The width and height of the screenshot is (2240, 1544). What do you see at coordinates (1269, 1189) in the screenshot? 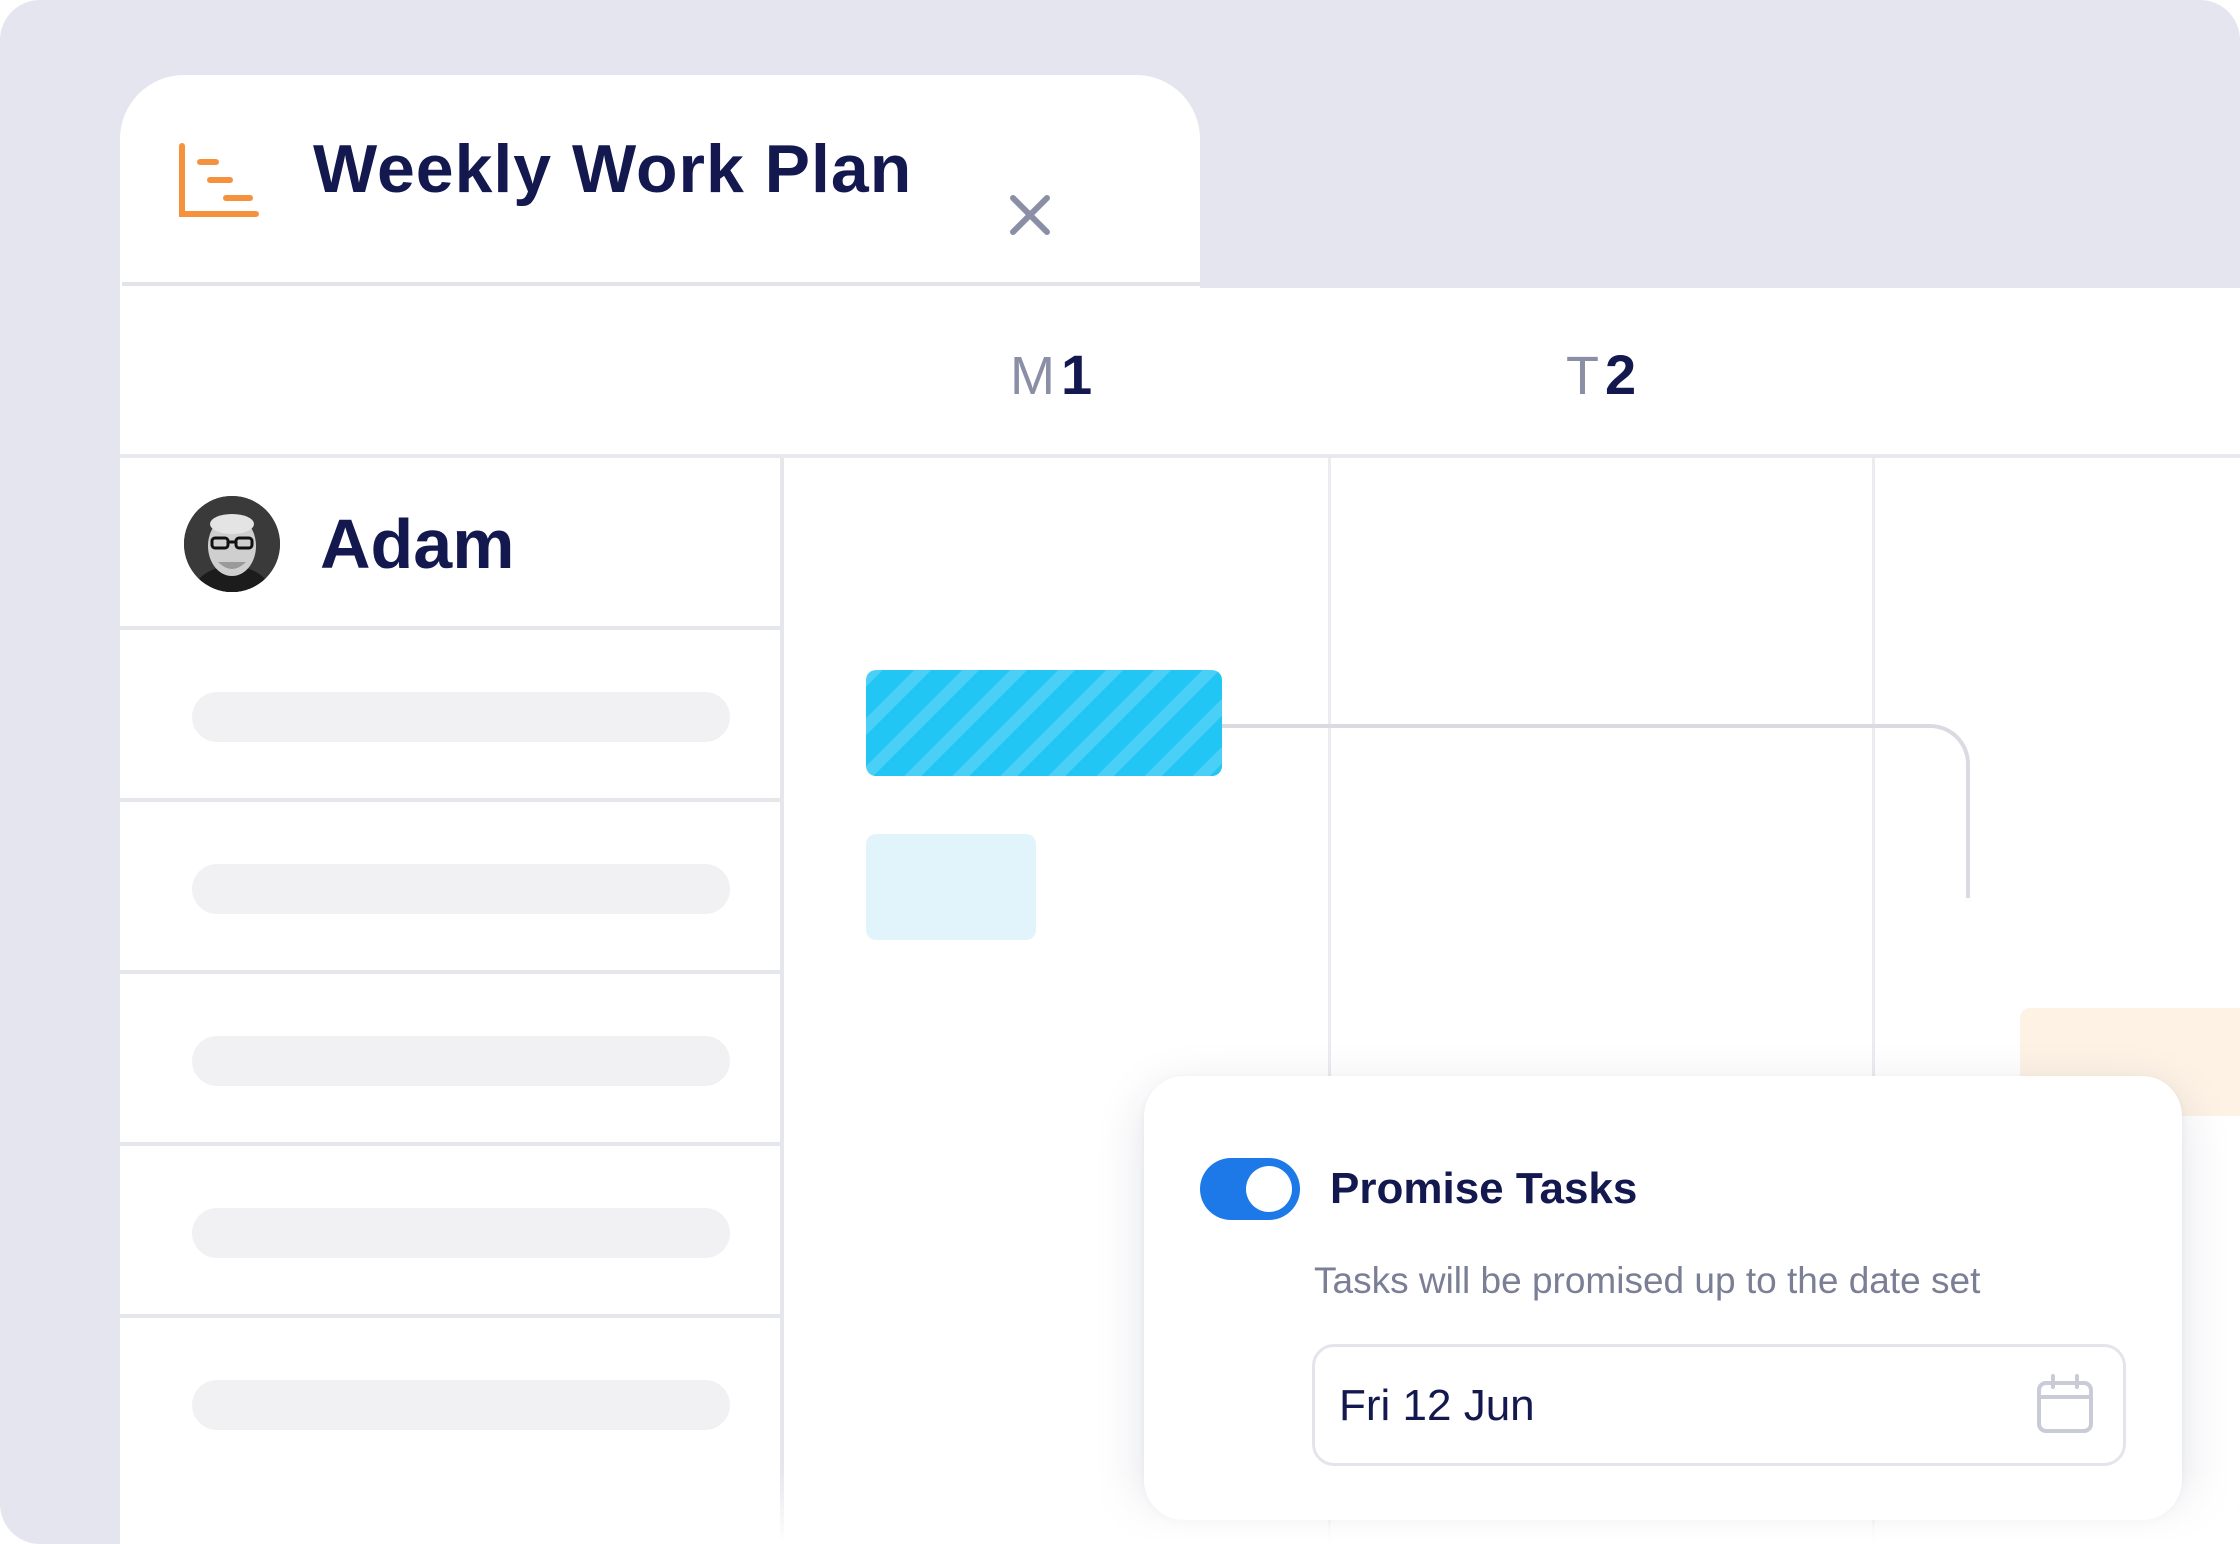
I see `toggle-knob` at bounding box center [1269, 1189].